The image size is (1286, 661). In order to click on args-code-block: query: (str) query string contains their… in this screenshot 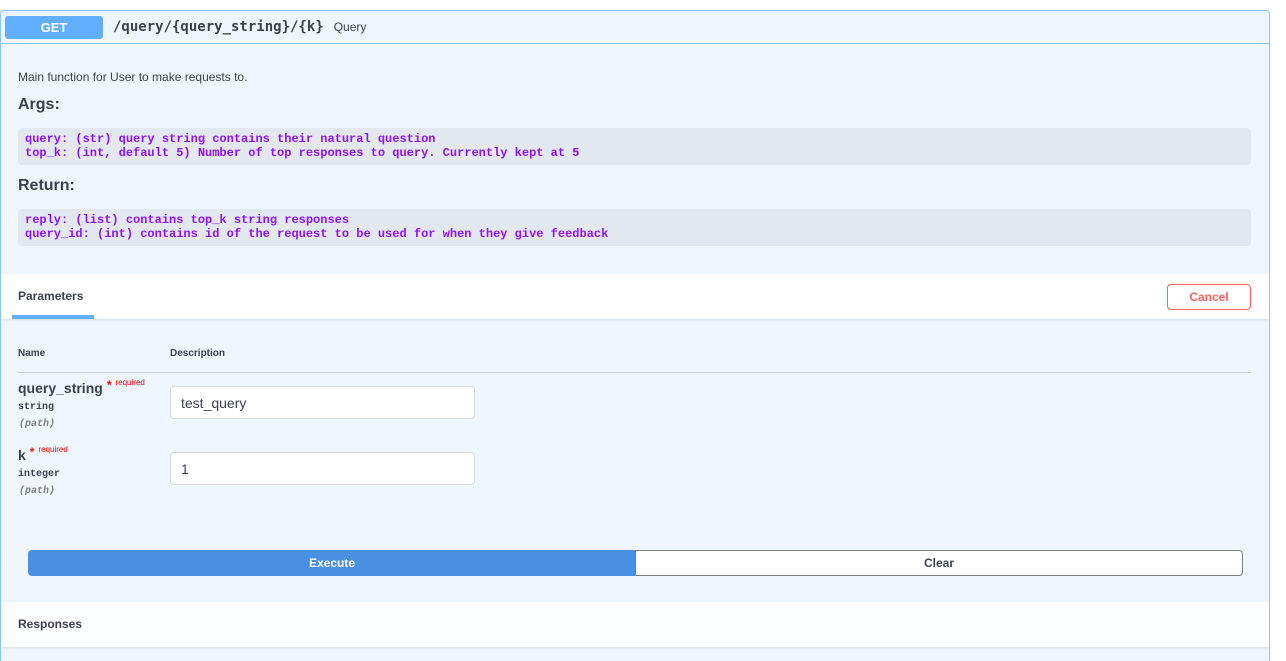, I will do `click(634, 146)`.